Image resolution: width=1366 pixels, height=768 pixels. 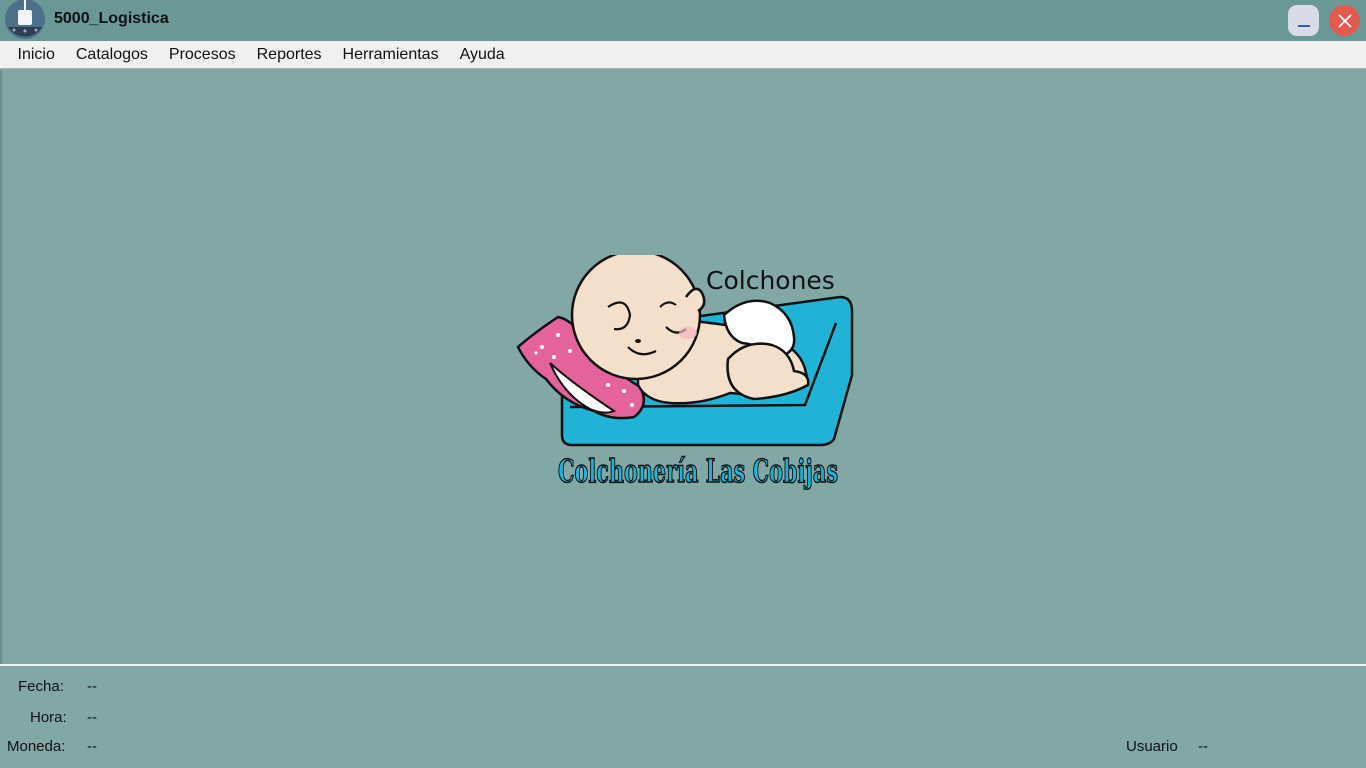 What do you see at coordinates (111, 55) in the screenshot?
I see `menu-catalogos: Catalogos` at bounding box center [111, 55].